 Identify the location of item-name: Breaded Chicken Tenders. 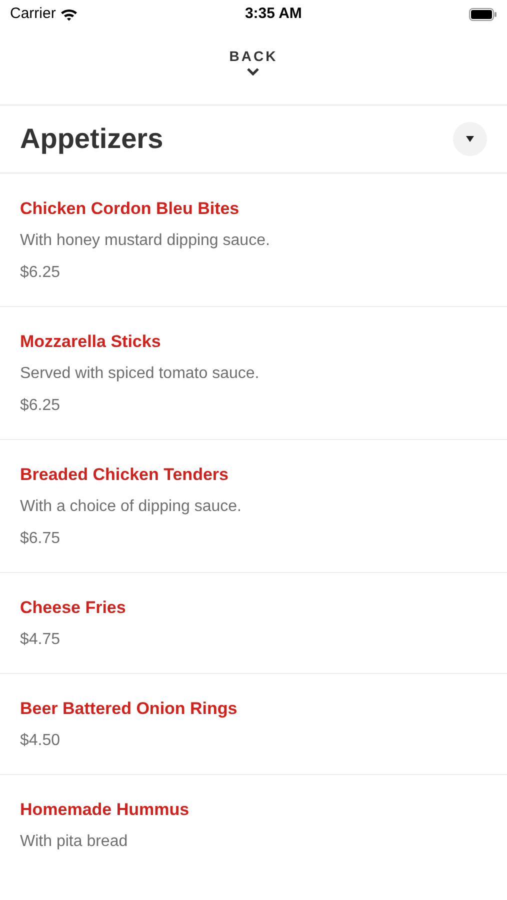
(253, 475).